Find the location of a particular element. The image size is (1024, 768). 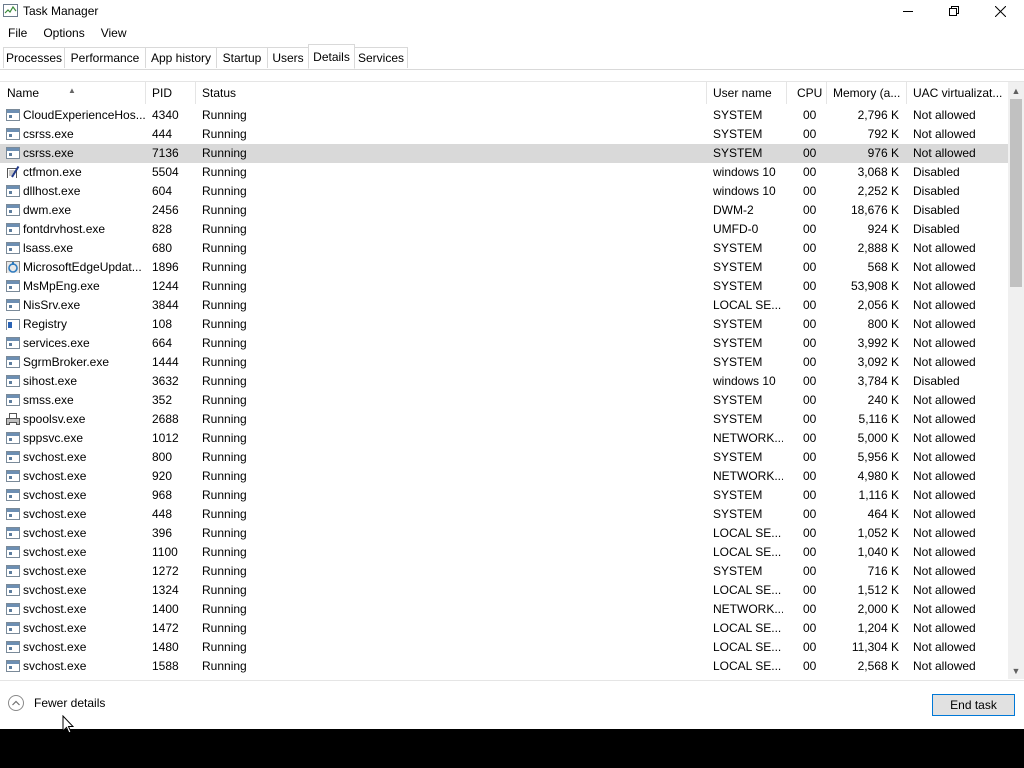

process-pid: 1100 is located at coordinates (165, 552).